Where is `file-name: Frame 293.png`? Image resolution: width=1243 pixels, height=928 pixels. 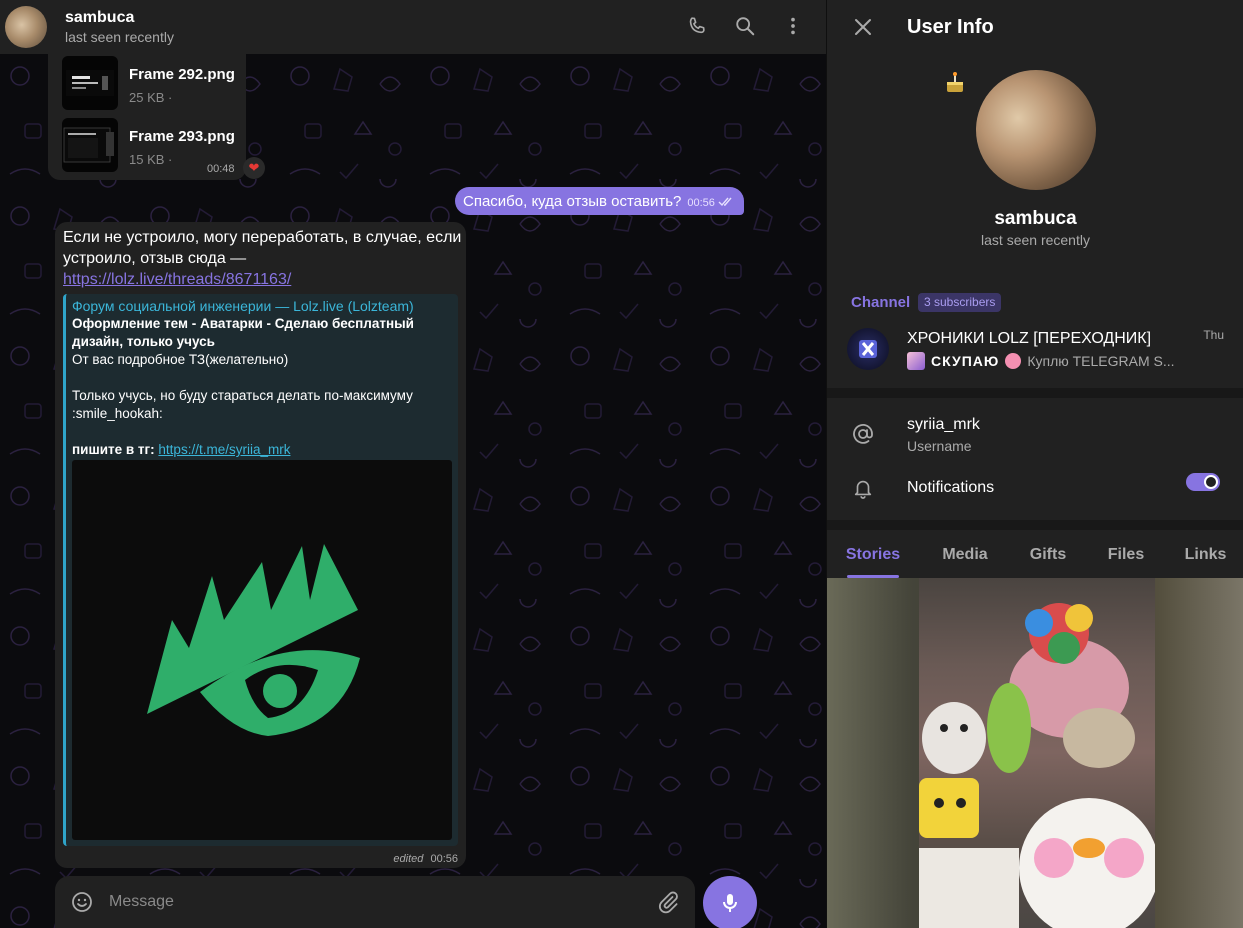 file-name: Frame 293.png is located at coordinates (182, 136).